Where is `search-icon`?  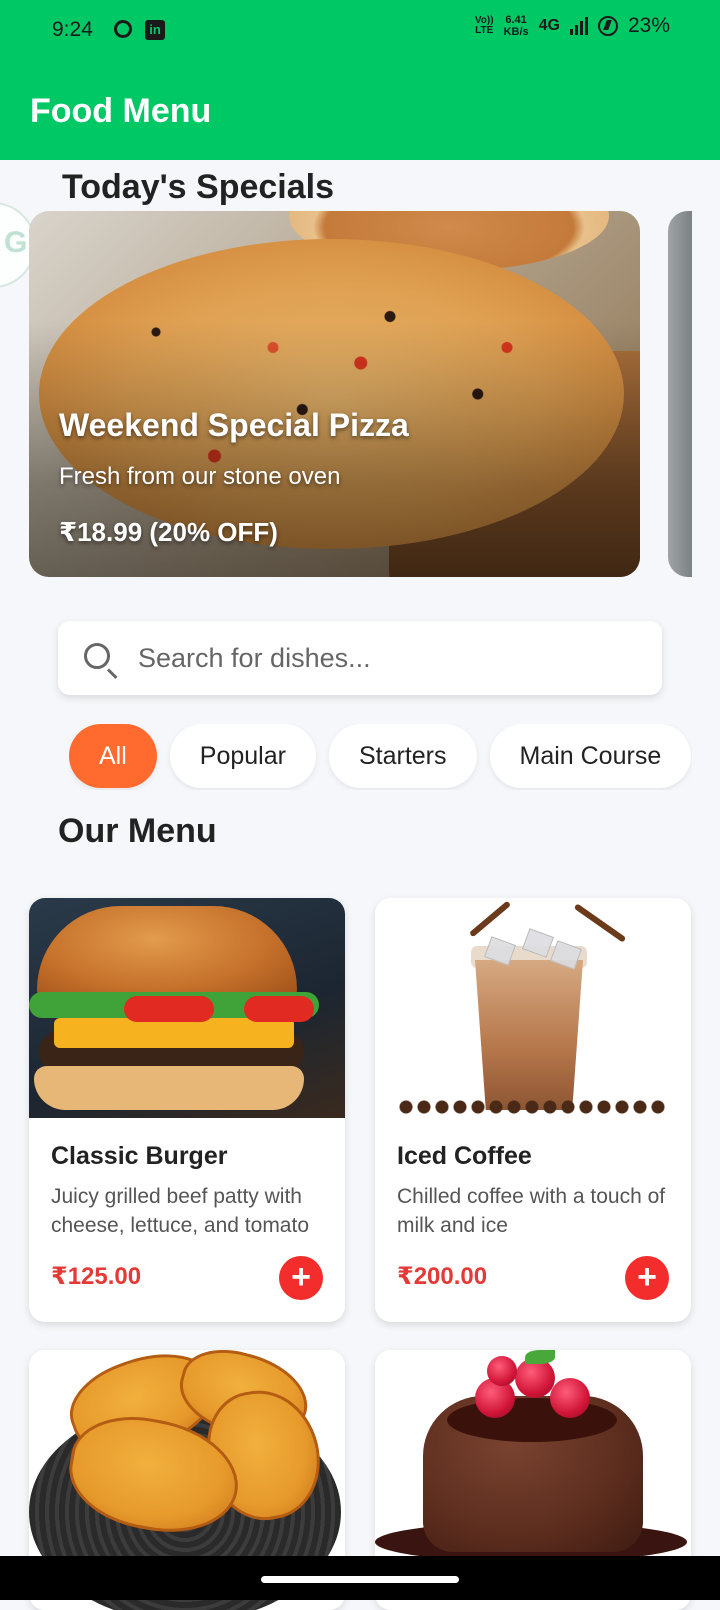
search-icon is located at coordinates (97, 656).